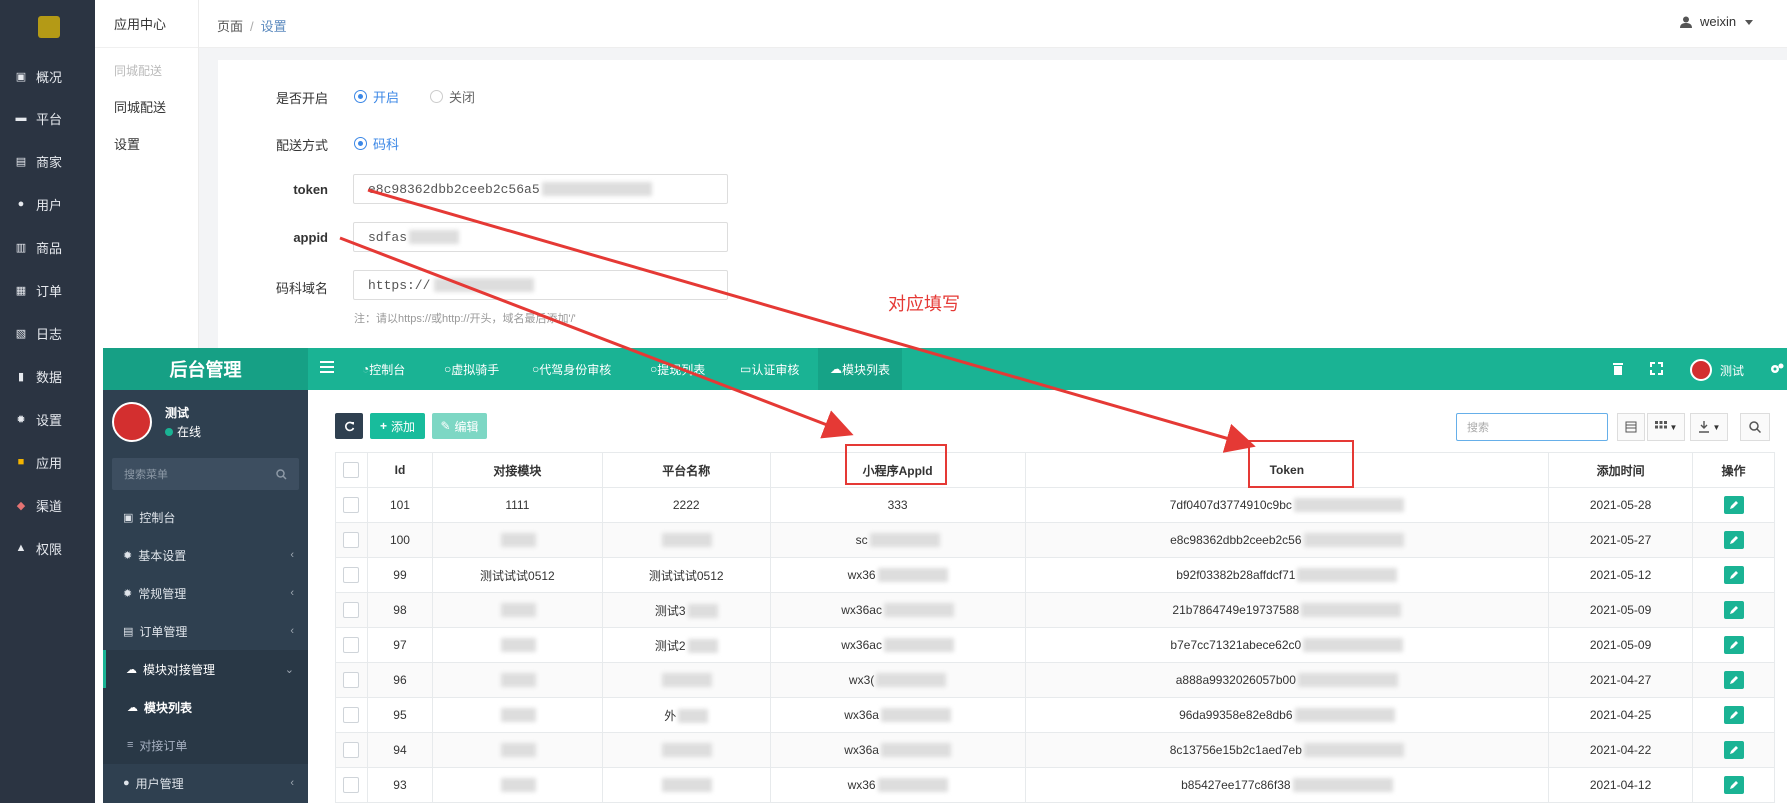  What do you see at coordinates (230, 26) in the screenshot?
I see `breadcrumb-root: 页面` at bounding box center [230, 26].